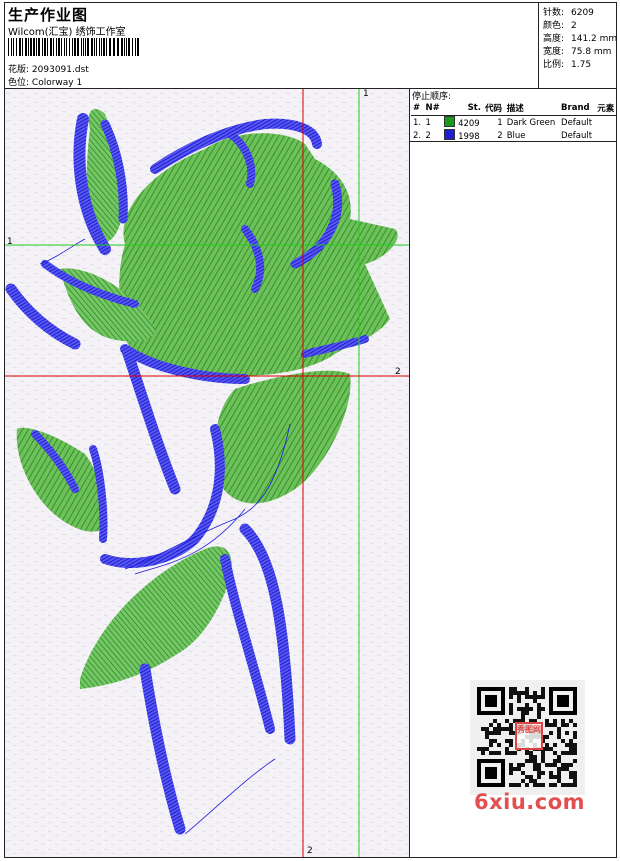 The width and height of the screenshot is (620, 861). What do you see at coordinates (310, 851) in the screenshot?
I see `guide-v-red-label: 2` at bounding box center [310, 851].